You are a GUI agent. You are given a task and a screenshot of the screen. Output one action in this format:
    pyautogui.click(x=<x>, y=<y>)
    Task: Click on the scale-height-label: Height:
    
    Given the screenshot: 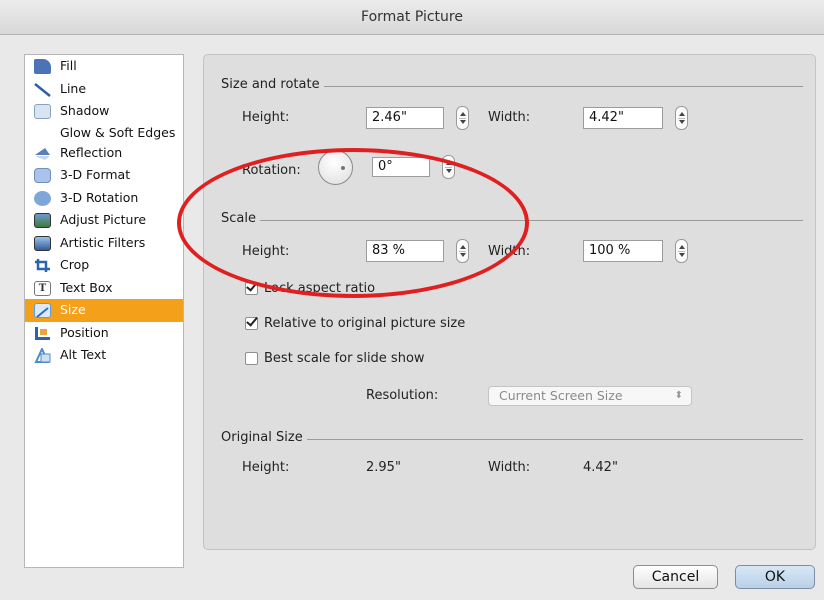 What is the action you would take?
    pyautogui.click(x=266, y=251)
    